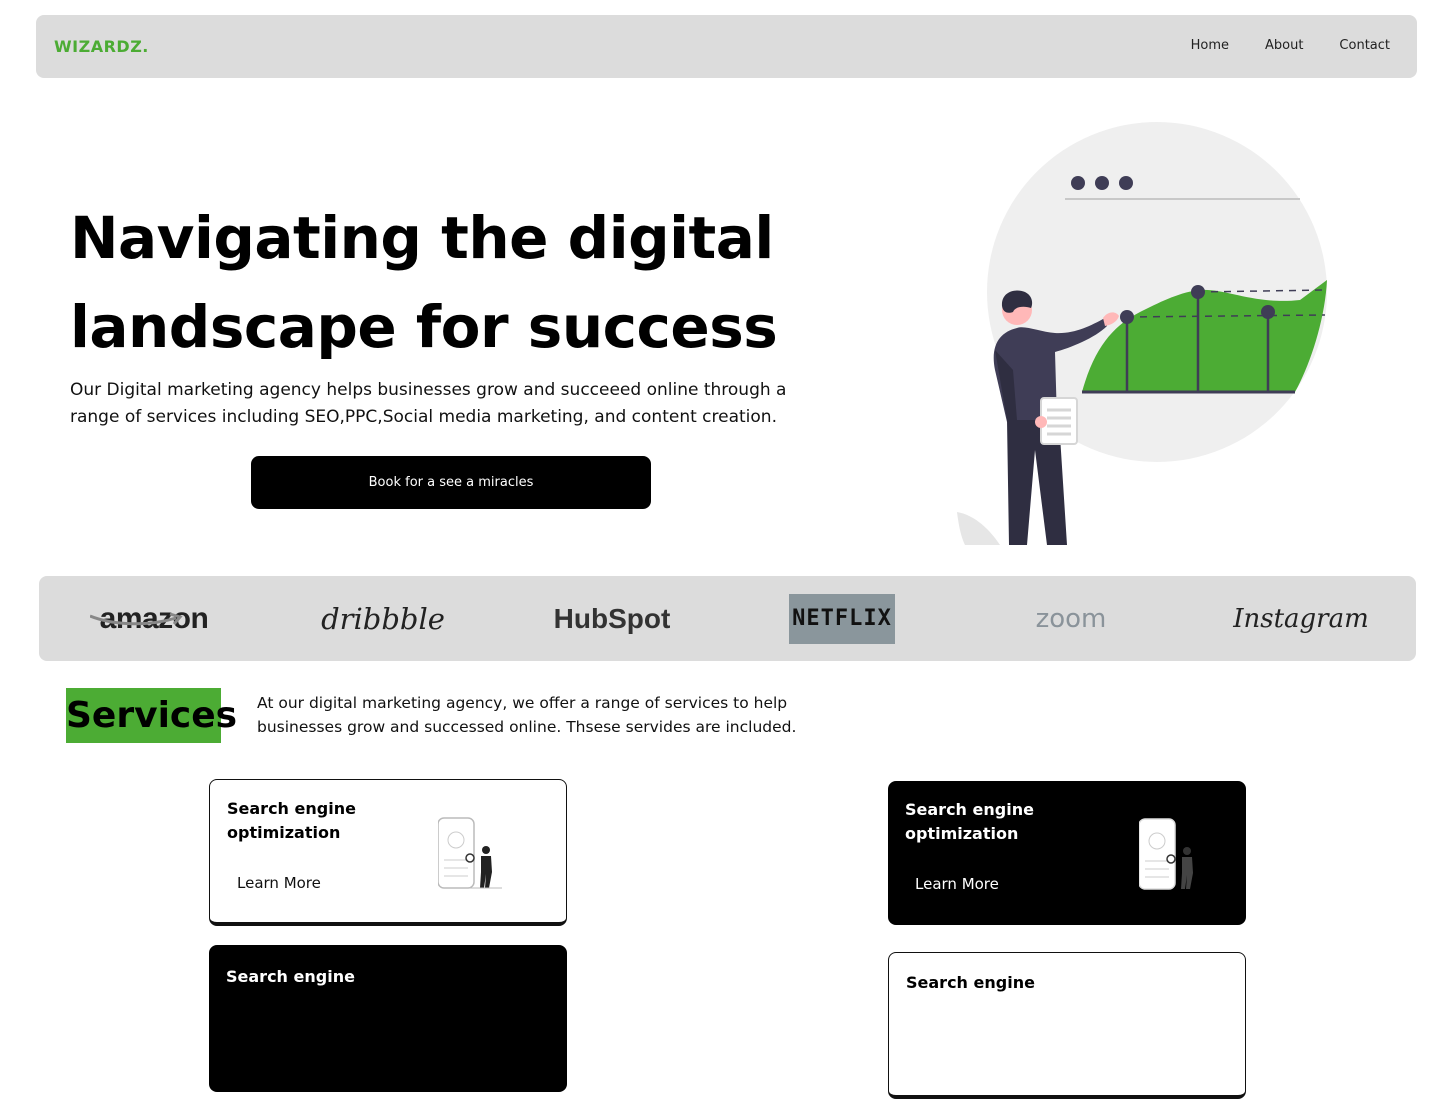  Describe the element at coordinates (101, 46) in the screenshot. I see `logo: WIZARDZ.` at that location.